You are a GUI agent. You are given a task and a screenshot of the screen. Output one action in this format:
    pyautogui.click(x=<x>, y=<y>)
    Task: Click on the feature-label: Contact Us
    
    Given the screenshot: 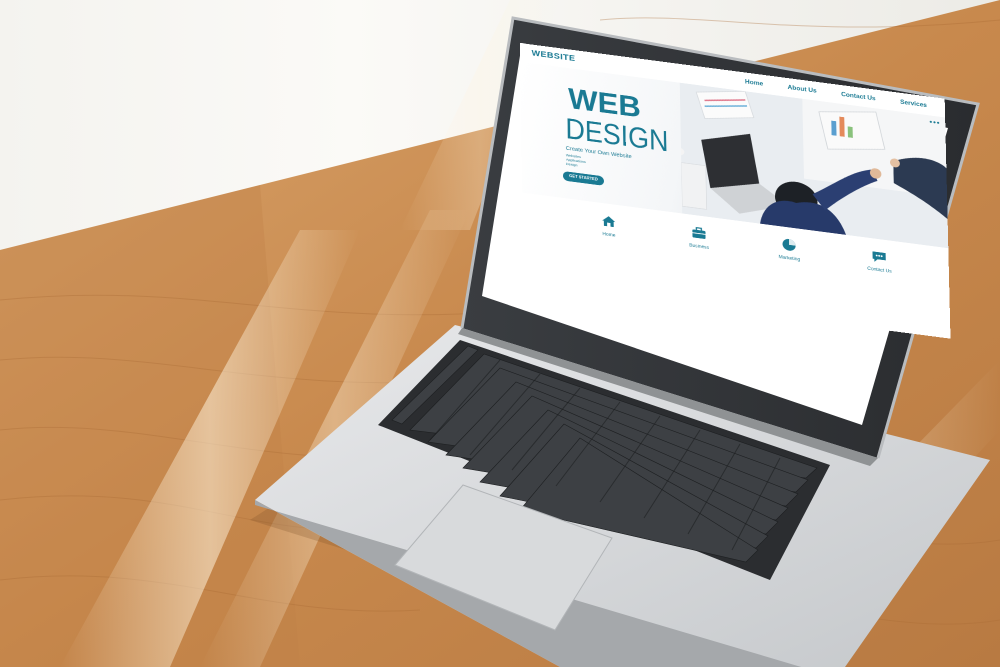 What is the action you would take?
    pyautogui.click(x=879, y=271)
    